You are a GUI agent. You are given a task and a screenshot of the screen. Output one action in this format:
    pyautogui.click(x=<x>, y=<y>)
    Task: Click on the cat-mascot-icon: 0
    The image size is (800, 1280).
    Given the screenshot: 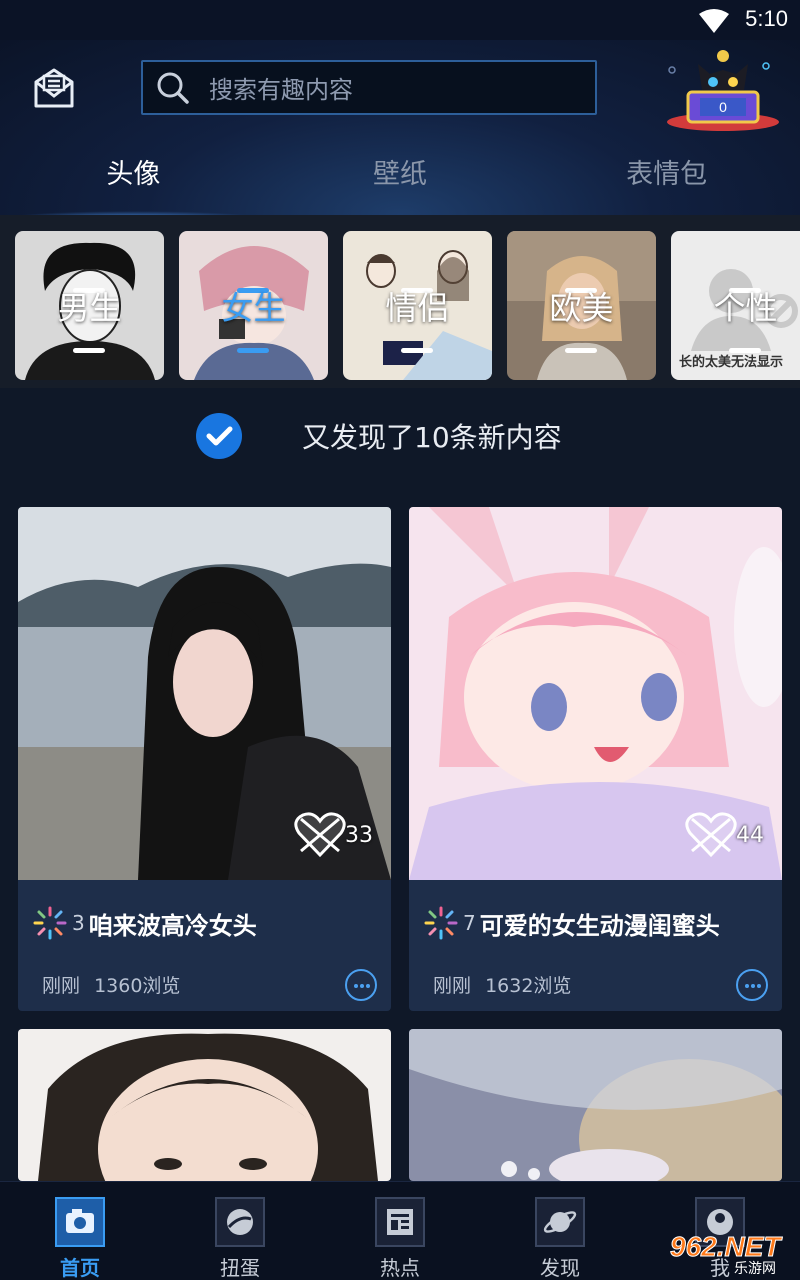 What is the action you would take?
    pyautogui.click(x=723, y=89)
    